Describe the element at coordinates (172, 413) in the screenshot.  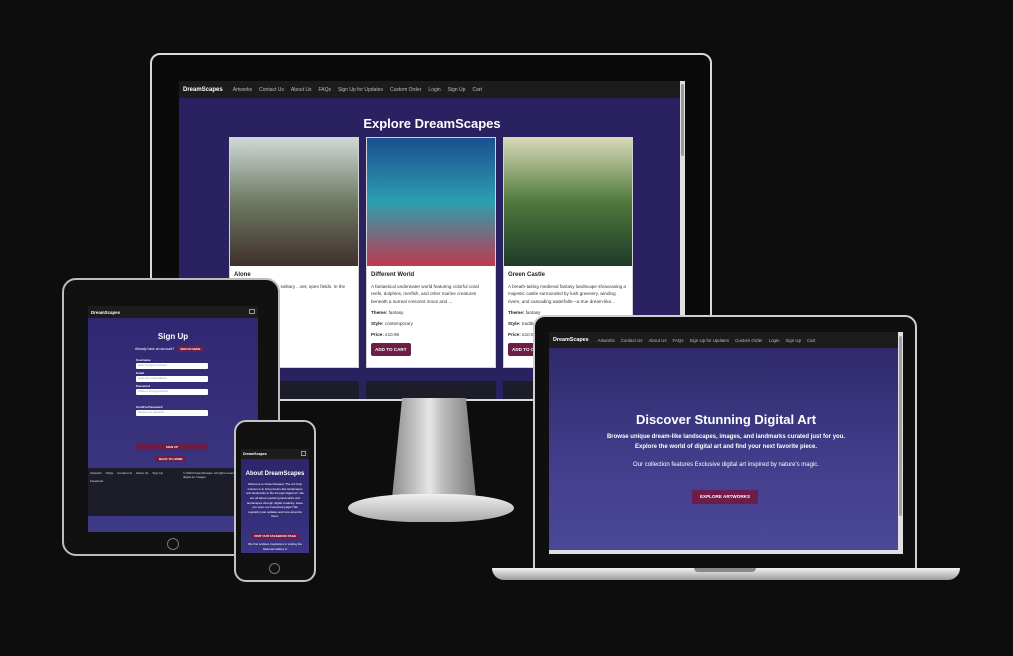
I see `confirm-password-field: Repeat your password` at that location.